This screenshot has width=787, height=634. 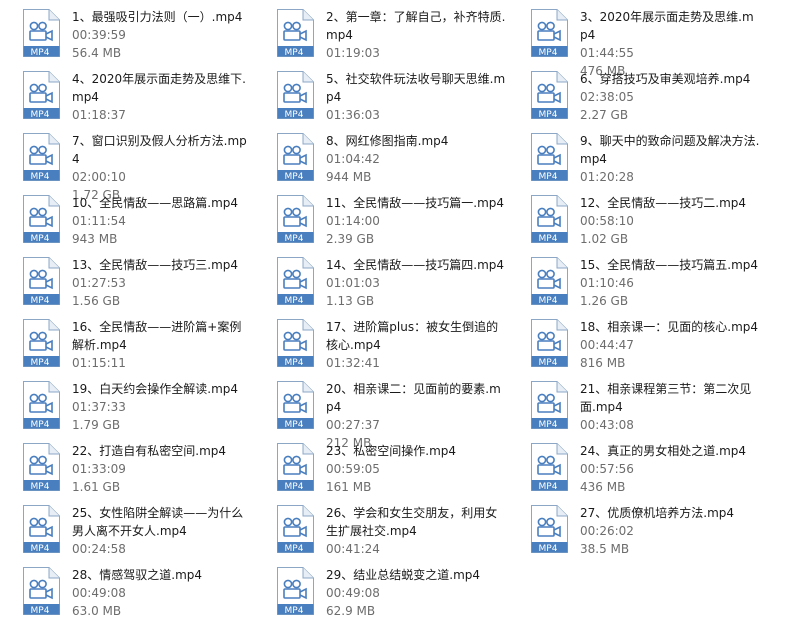 What do you see at coordinates (351, 611) in the screenshot?
I see `file-size: 62.9 MB` at bounding box center [351, 611].